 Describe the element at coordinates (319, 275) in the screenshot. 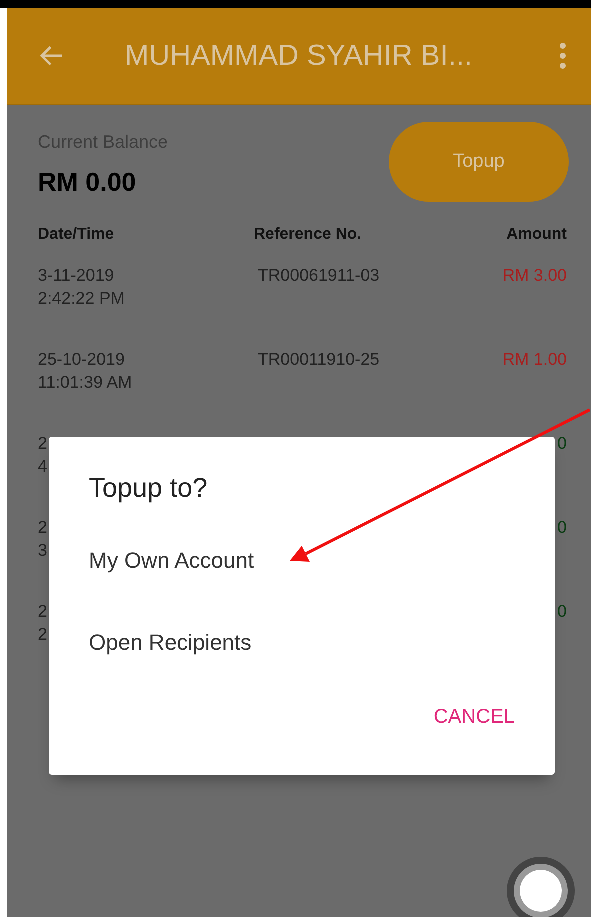

I see `reference-number: TR00061911-03` at that location.